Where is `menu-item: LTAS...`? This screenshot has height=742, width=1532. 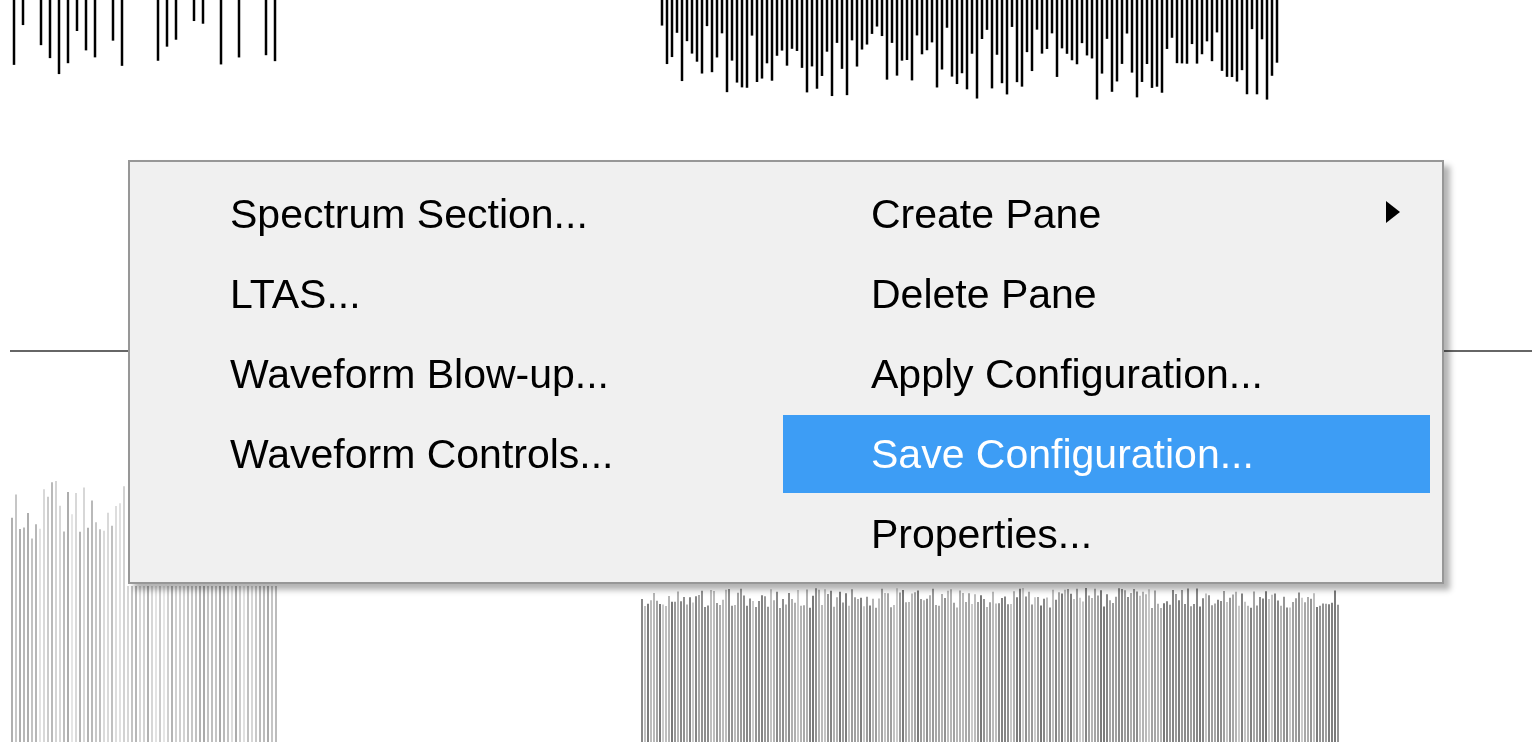
menu-item: LTAS... is located at coordinates (462, 294).